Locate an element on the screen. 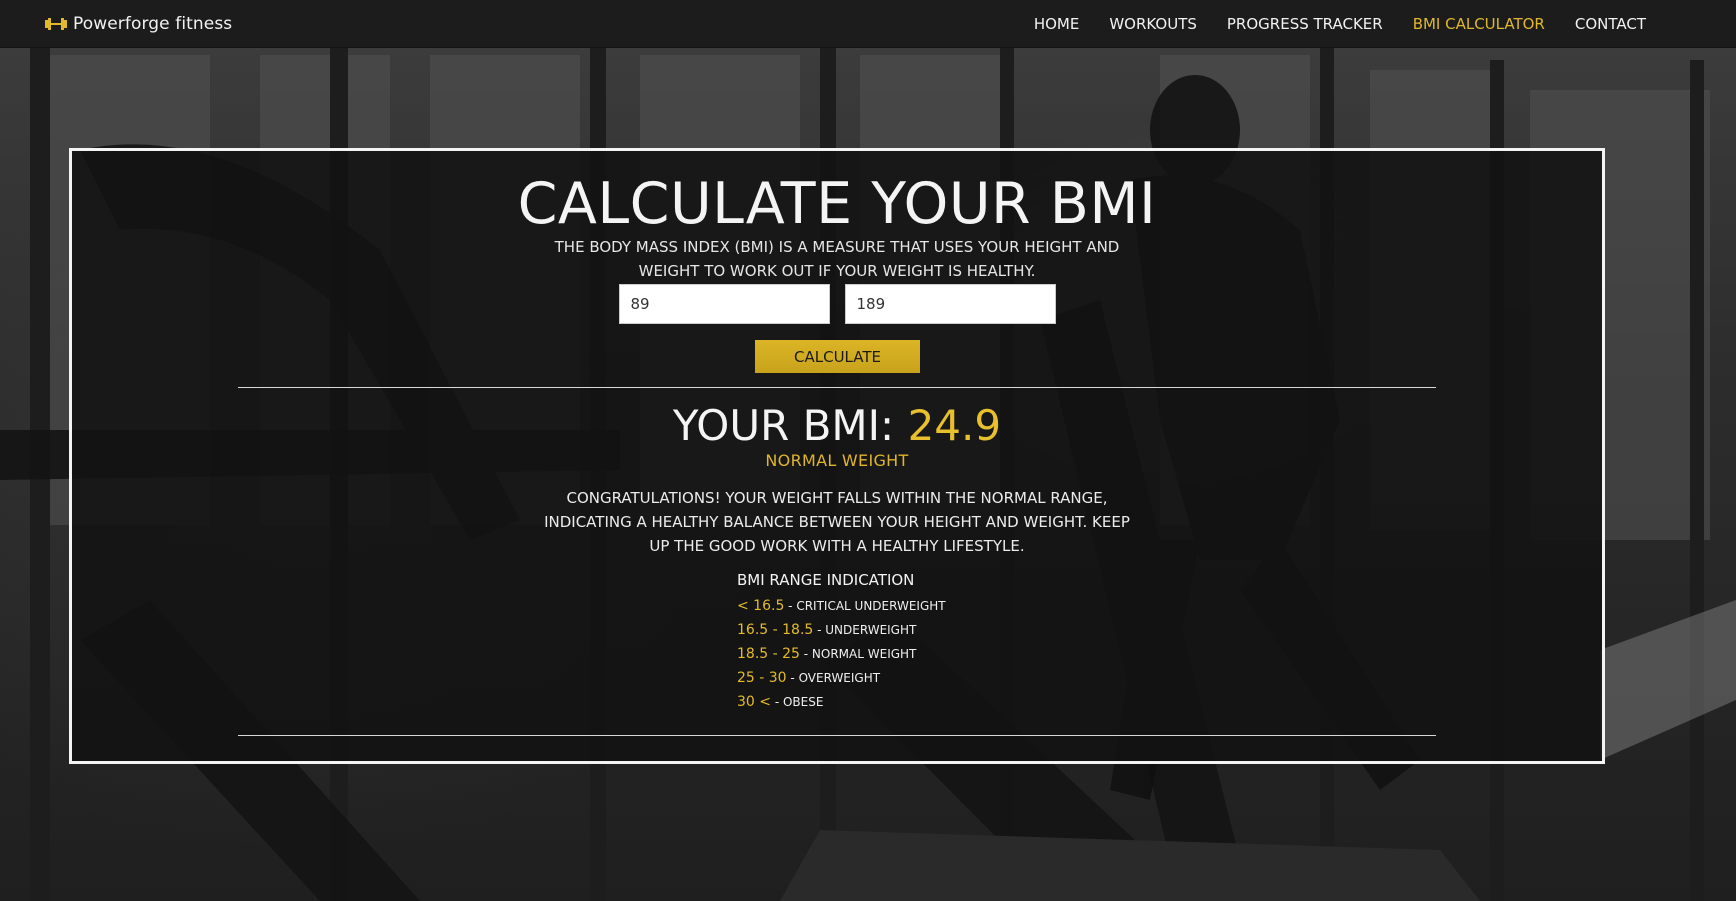 Image resolution: width=1736 pixels, height=901 pixels. bmi-range-row: 25 - 30 - OVERWEIGHT is located at coordinates (841, 678).